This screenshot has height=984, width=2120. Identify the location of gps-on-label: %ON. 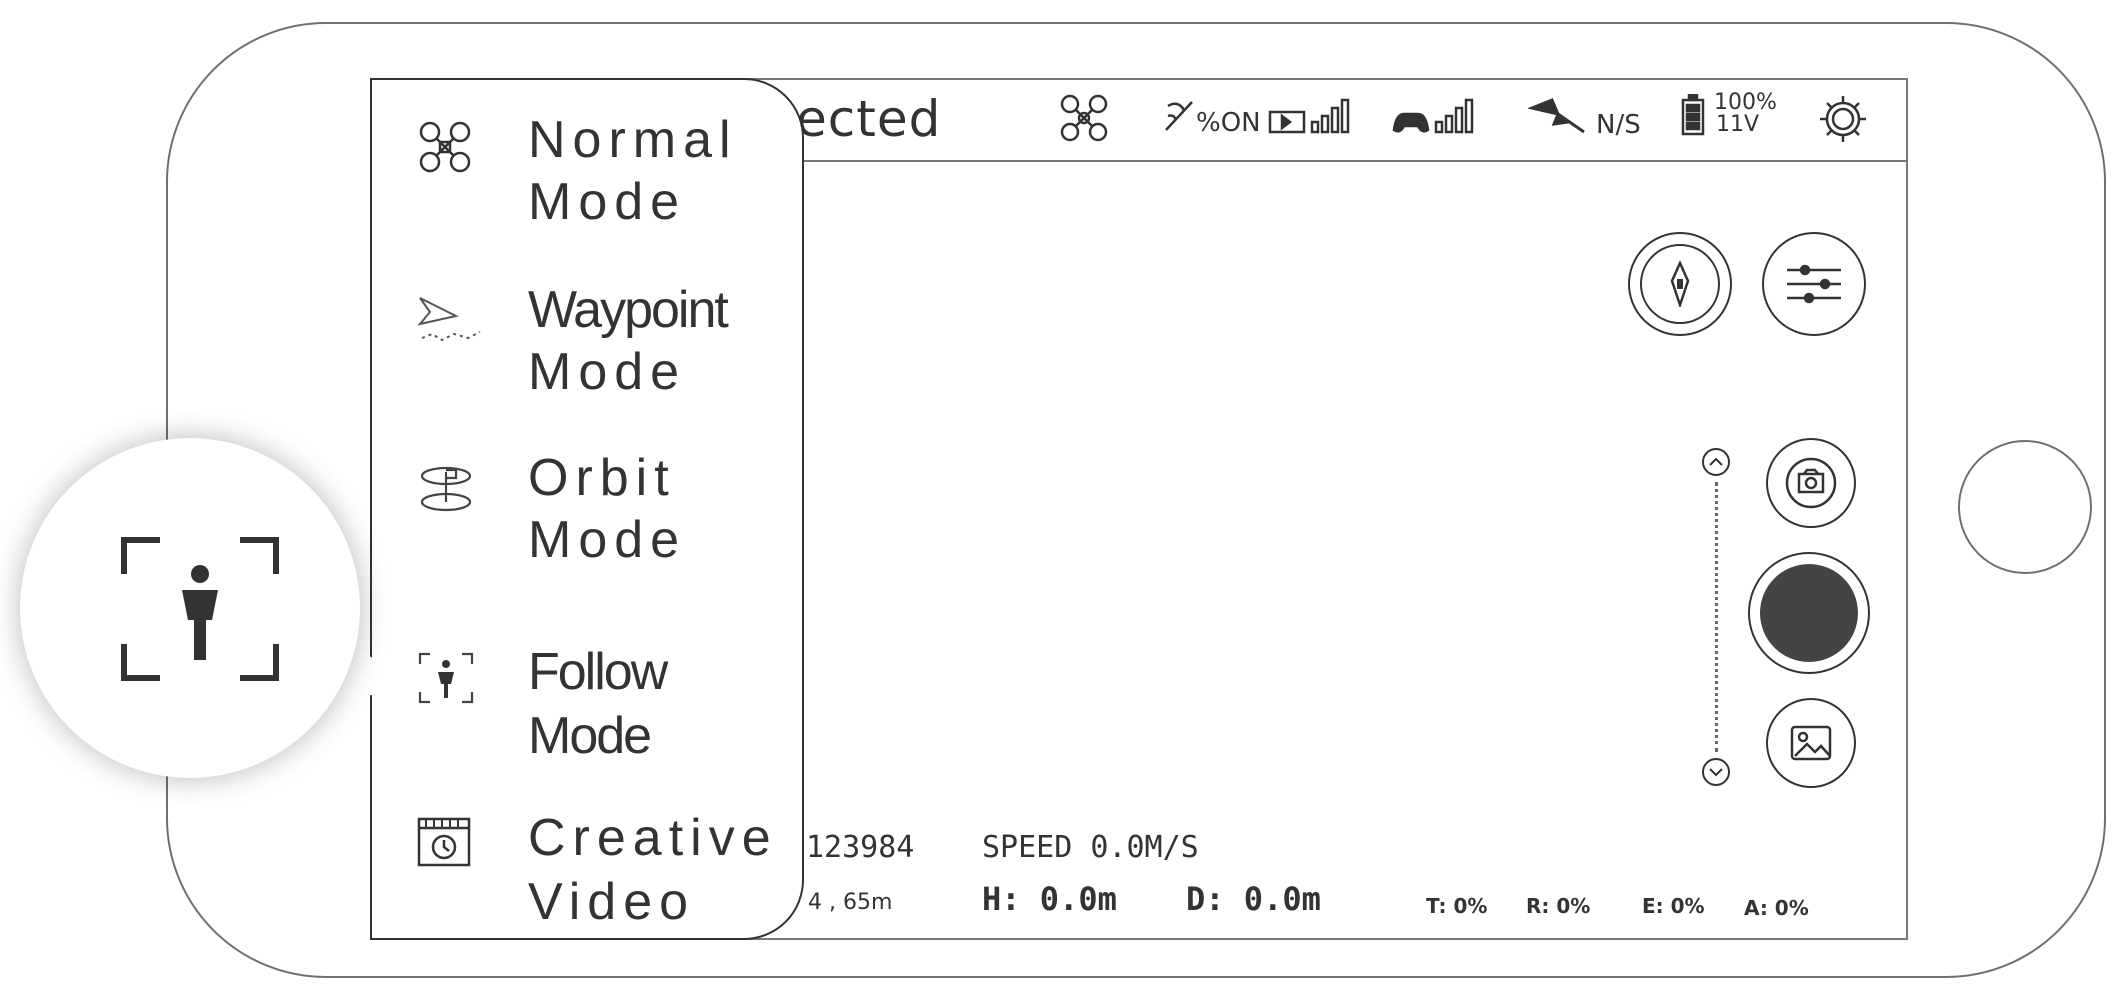
(1228, 123).